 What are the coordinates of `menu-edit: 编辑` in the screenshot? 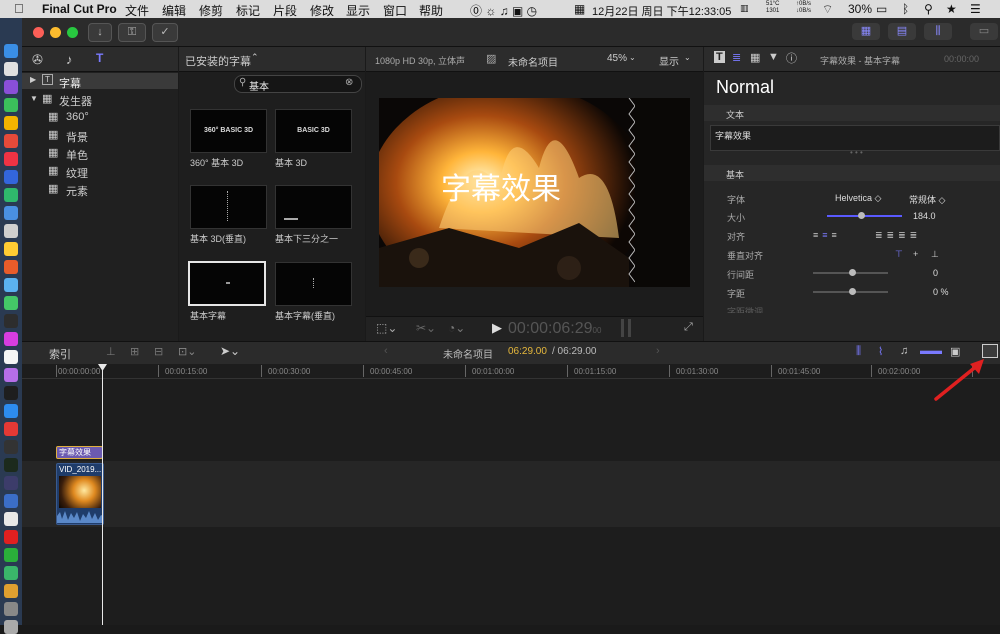 It's located at (174, 10).